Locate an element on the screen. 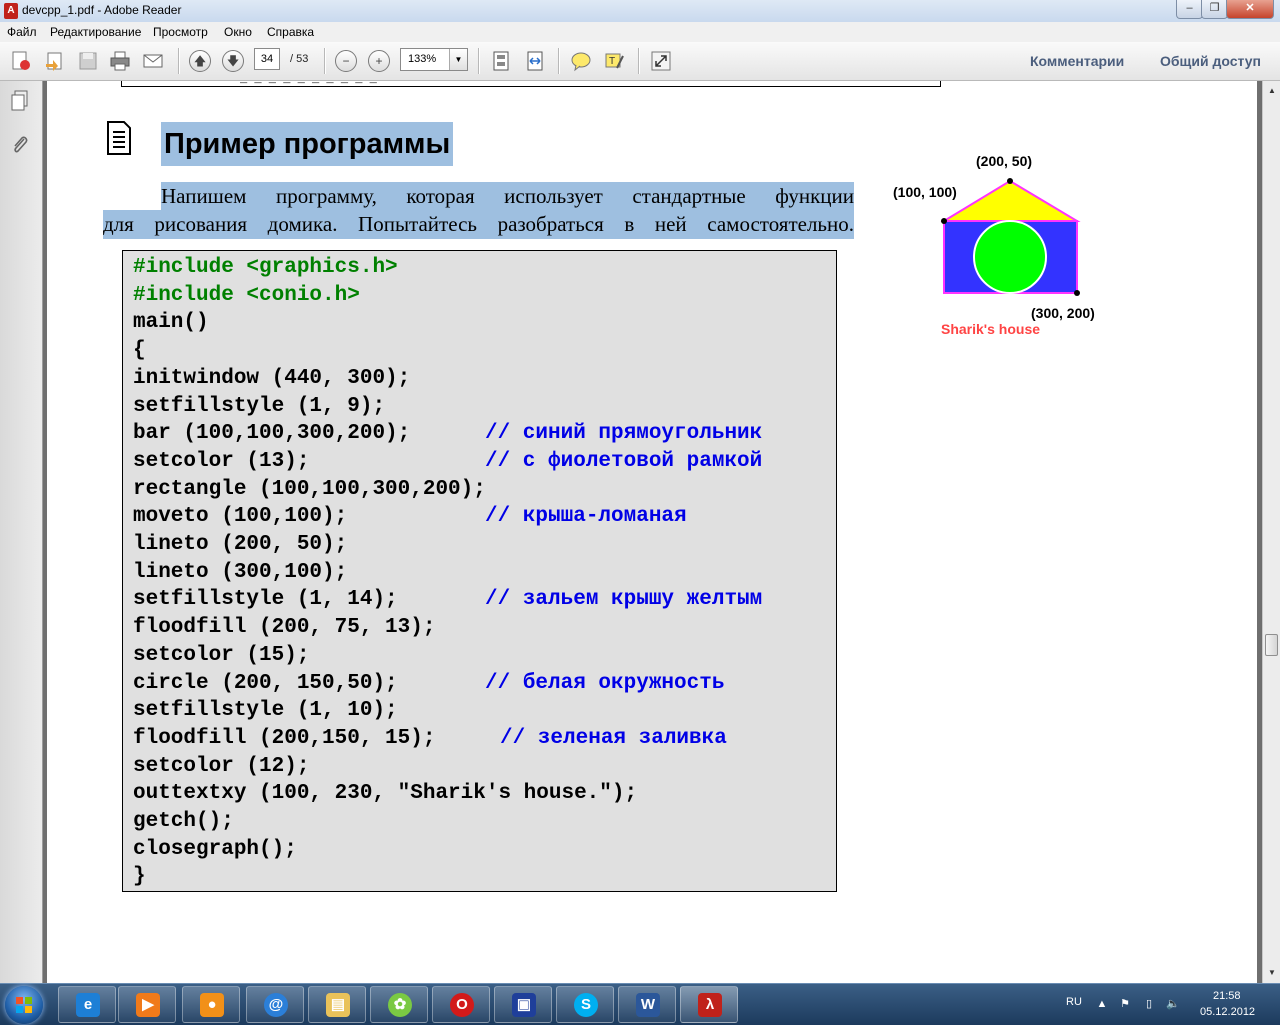 Image resolution: width=1280 pixels, height=1025 pixels. highlight-icon: T is located at coordinates (614, 61).